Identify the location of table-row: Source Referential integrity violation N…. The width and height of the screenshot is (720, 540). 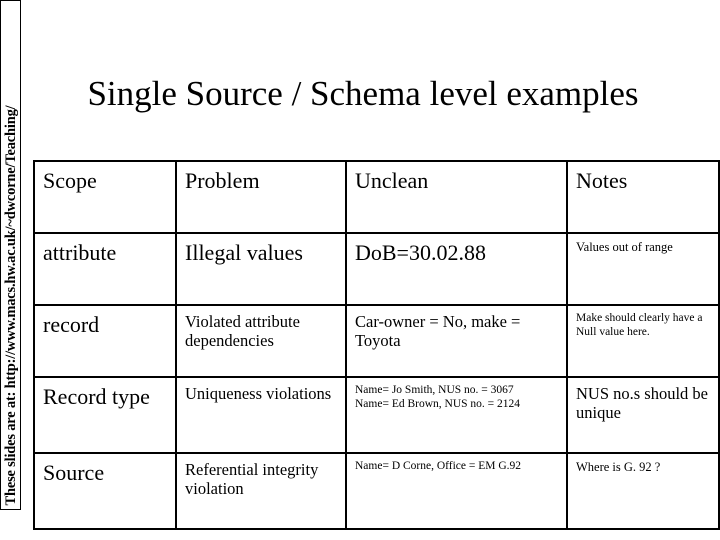
(376, 491).